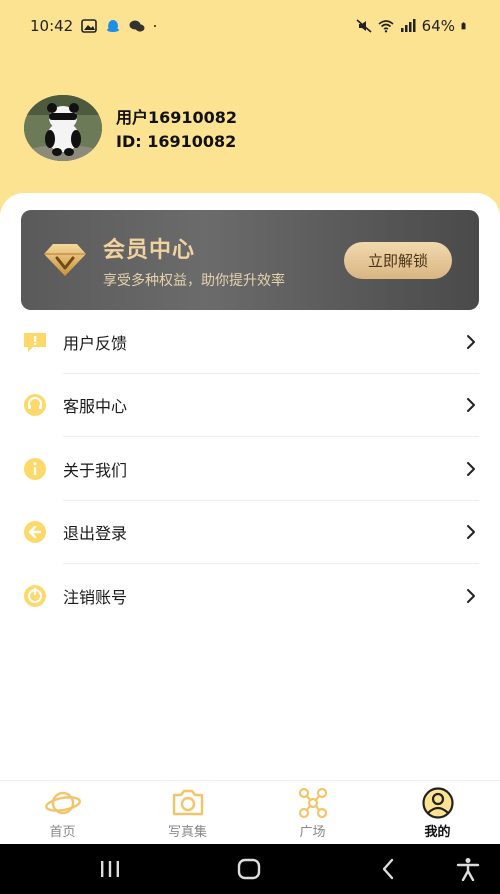 This screenshot has height=894, width=500. I want to click on tab-plaza: 广场, so click(312, 812).